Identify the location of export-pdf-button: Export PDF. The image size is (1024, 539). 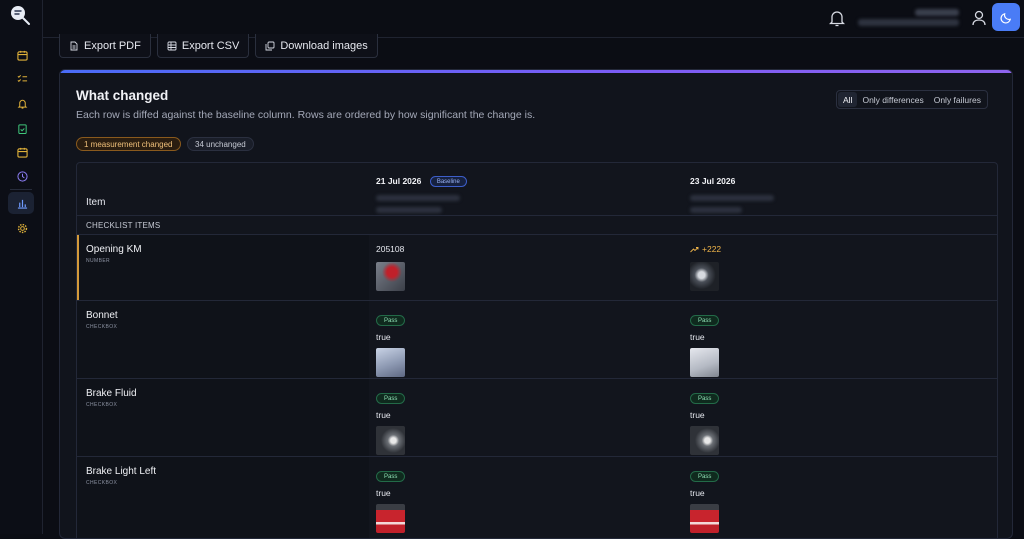
(105, 46).